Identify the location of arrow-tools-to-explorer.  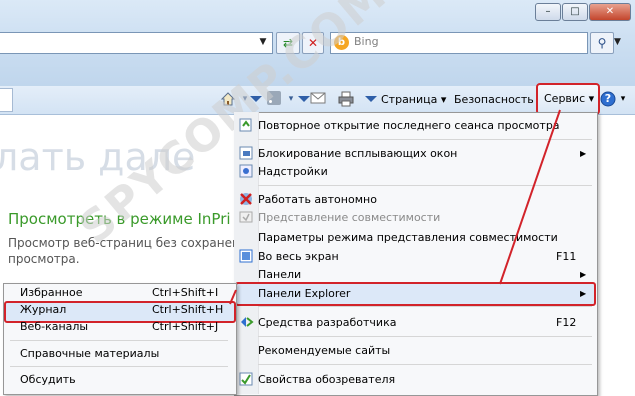
(530, 197).